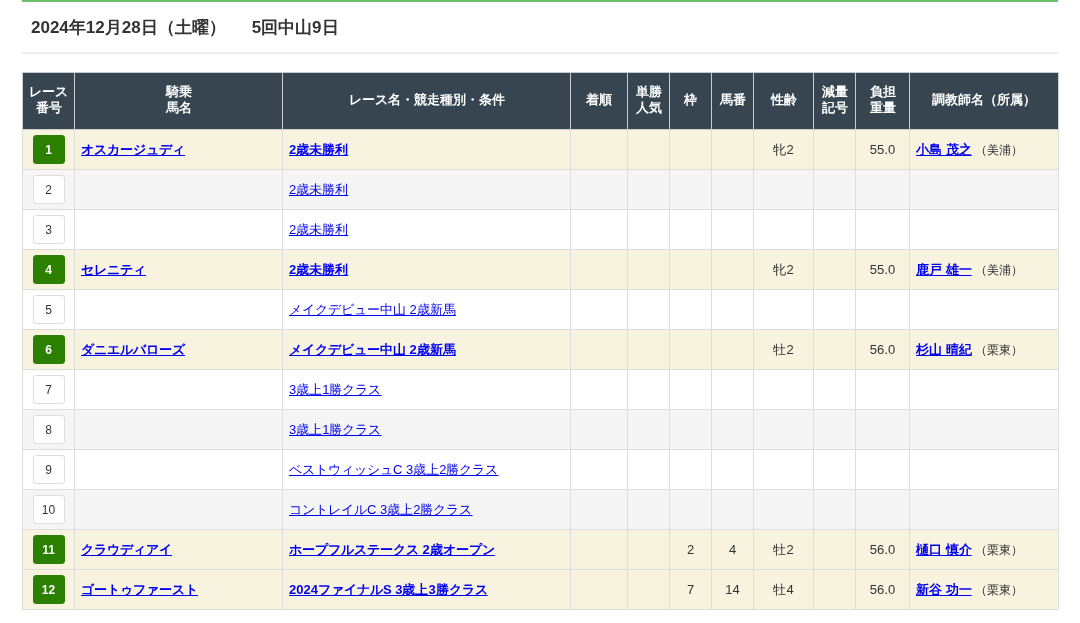  What do you see at coordinates (48, 229) in the screenshot?
I see `race-number: 3` at bounding box center [48, 229].